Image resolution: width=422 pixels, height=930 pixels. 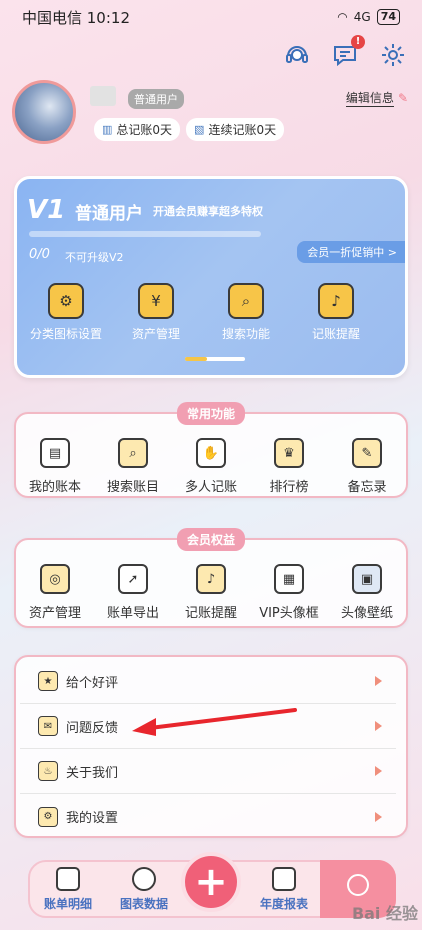 I want to click on common-item: ⌕ 搜索账目, so click(x=133, y=466).